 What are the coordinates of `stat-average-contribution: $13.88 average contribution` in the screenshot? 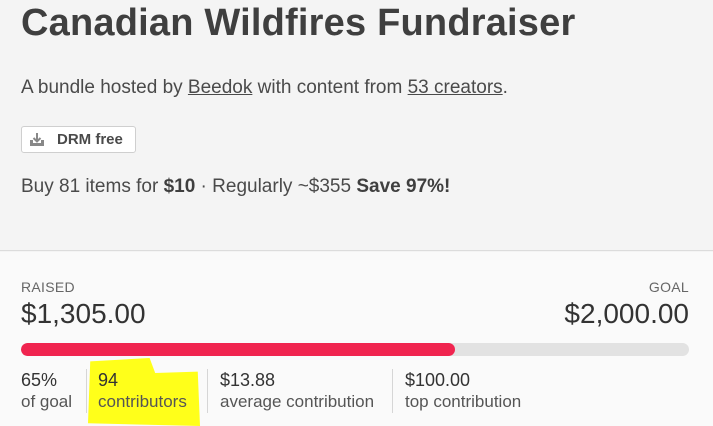 It's located at (297, 393).